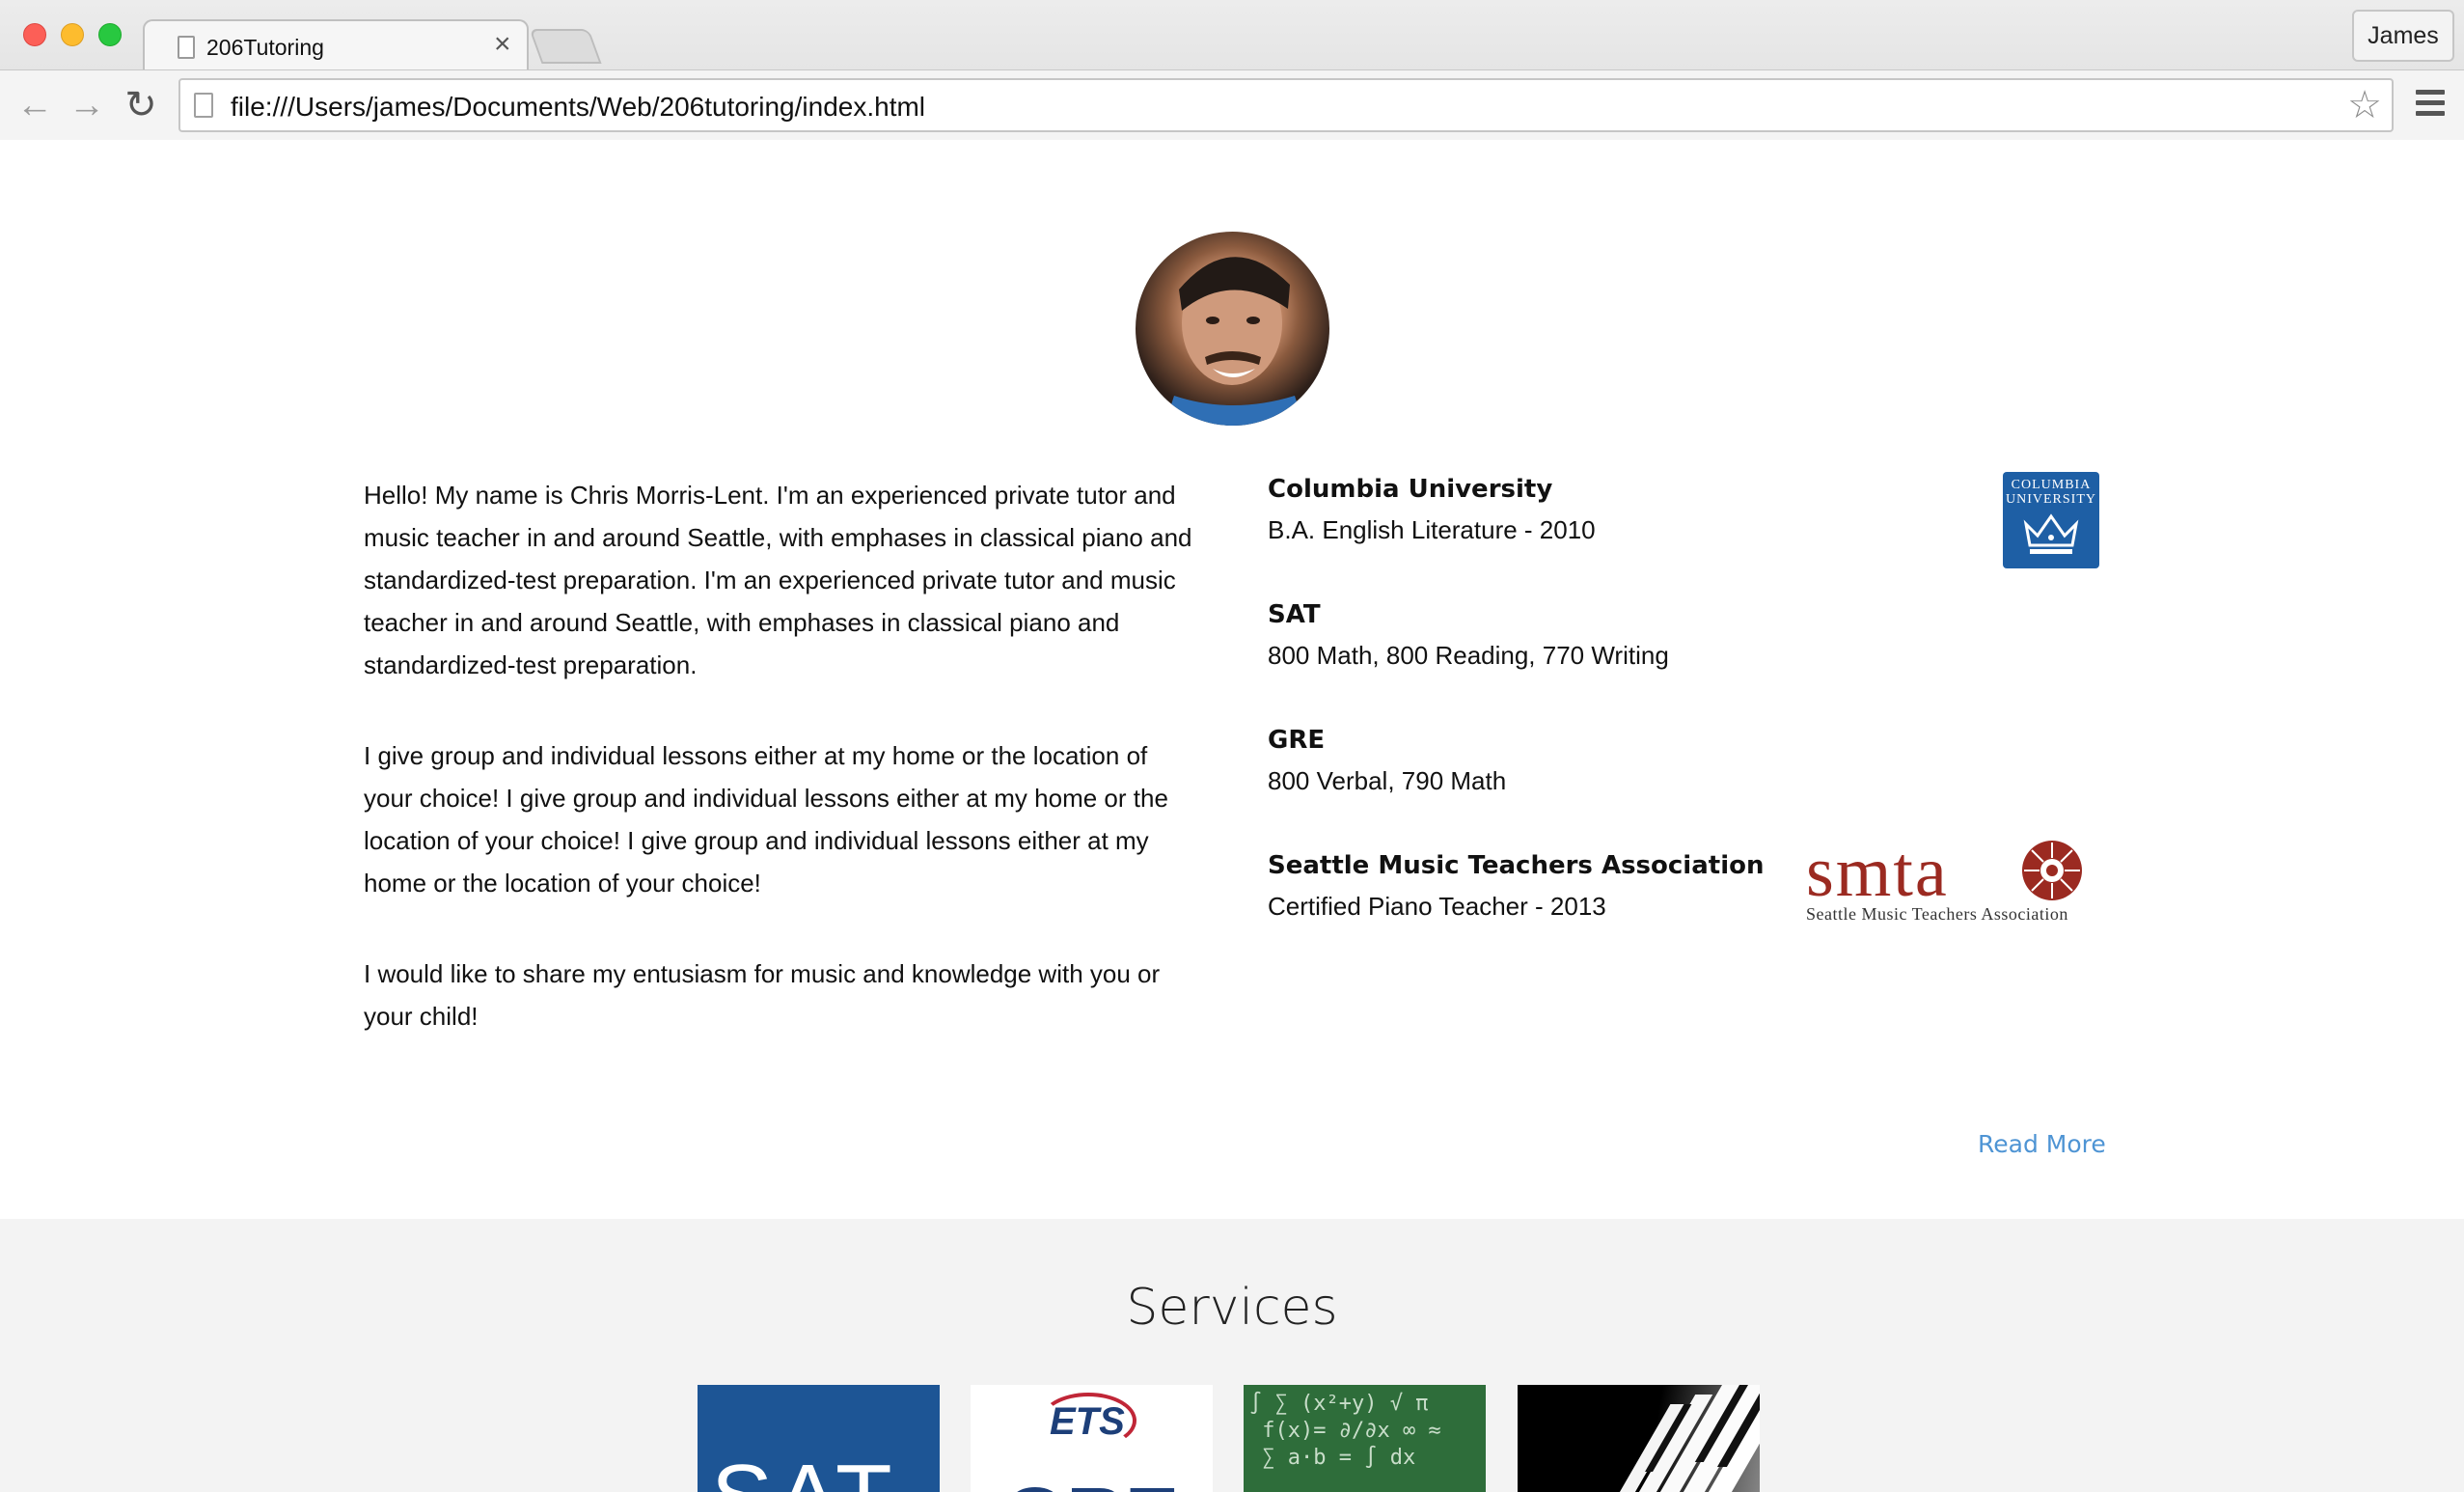 Image resolution: width=2464 pixels, height=1492 pixels. What do you see at coordinates (1087, 1421) in the screenshot?
I see `ets-logo-text: ETS` at bounding box center [1087, 1421].